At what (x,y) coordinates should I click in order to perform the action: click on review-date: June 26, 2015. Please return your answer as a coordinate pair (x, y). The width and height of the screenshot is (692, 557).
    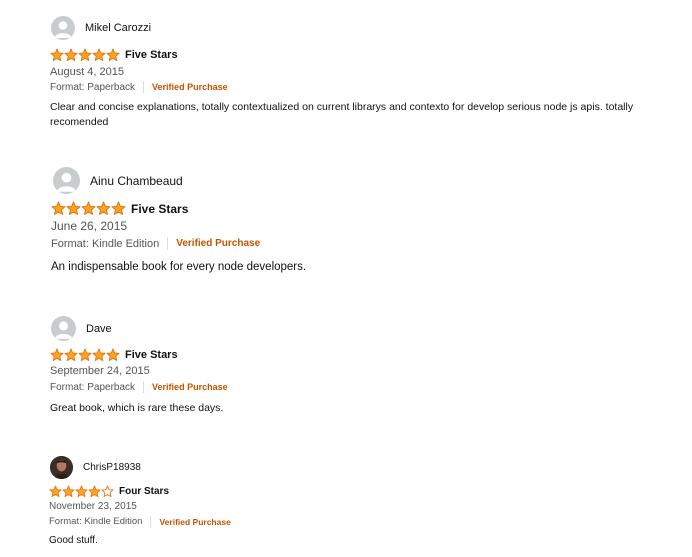
    Looking at the image, I should click on (89, 226).